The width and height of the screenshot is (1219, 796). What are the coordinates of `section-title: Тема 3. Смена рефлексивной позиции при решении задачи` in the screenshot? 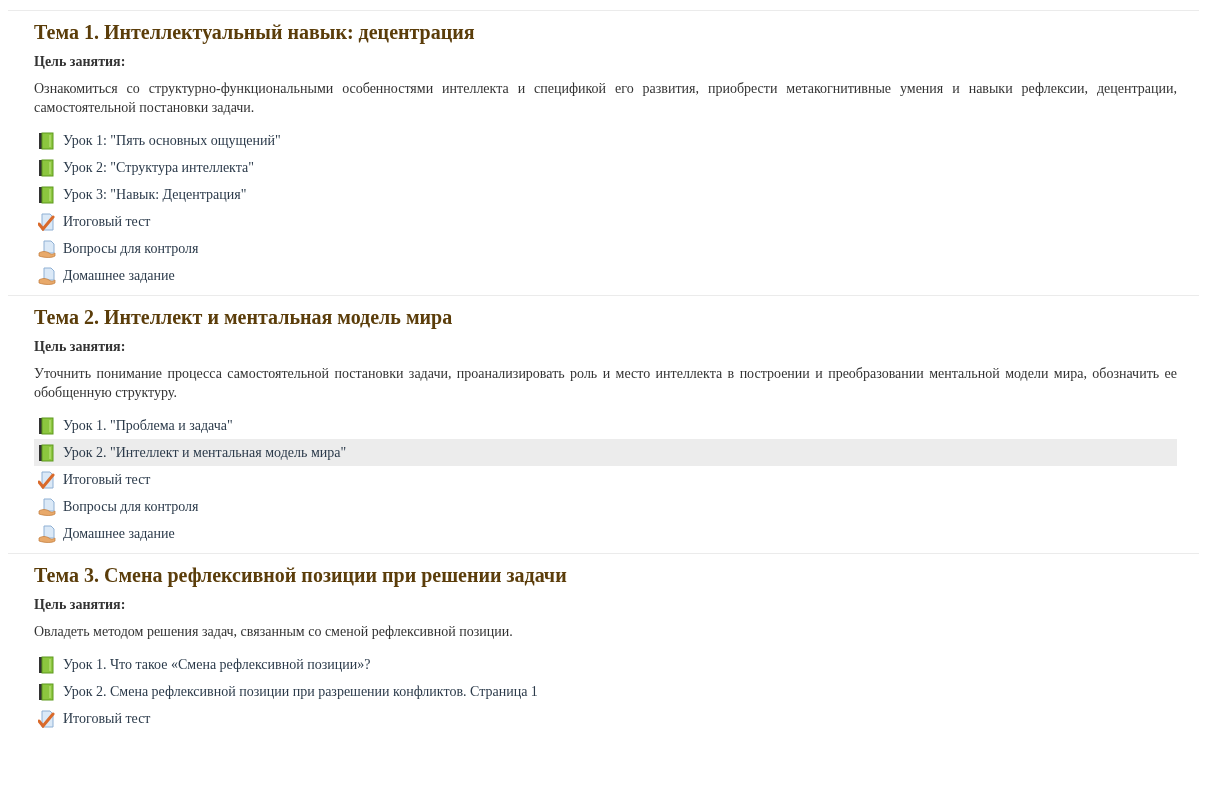 It's located at (301, 575).